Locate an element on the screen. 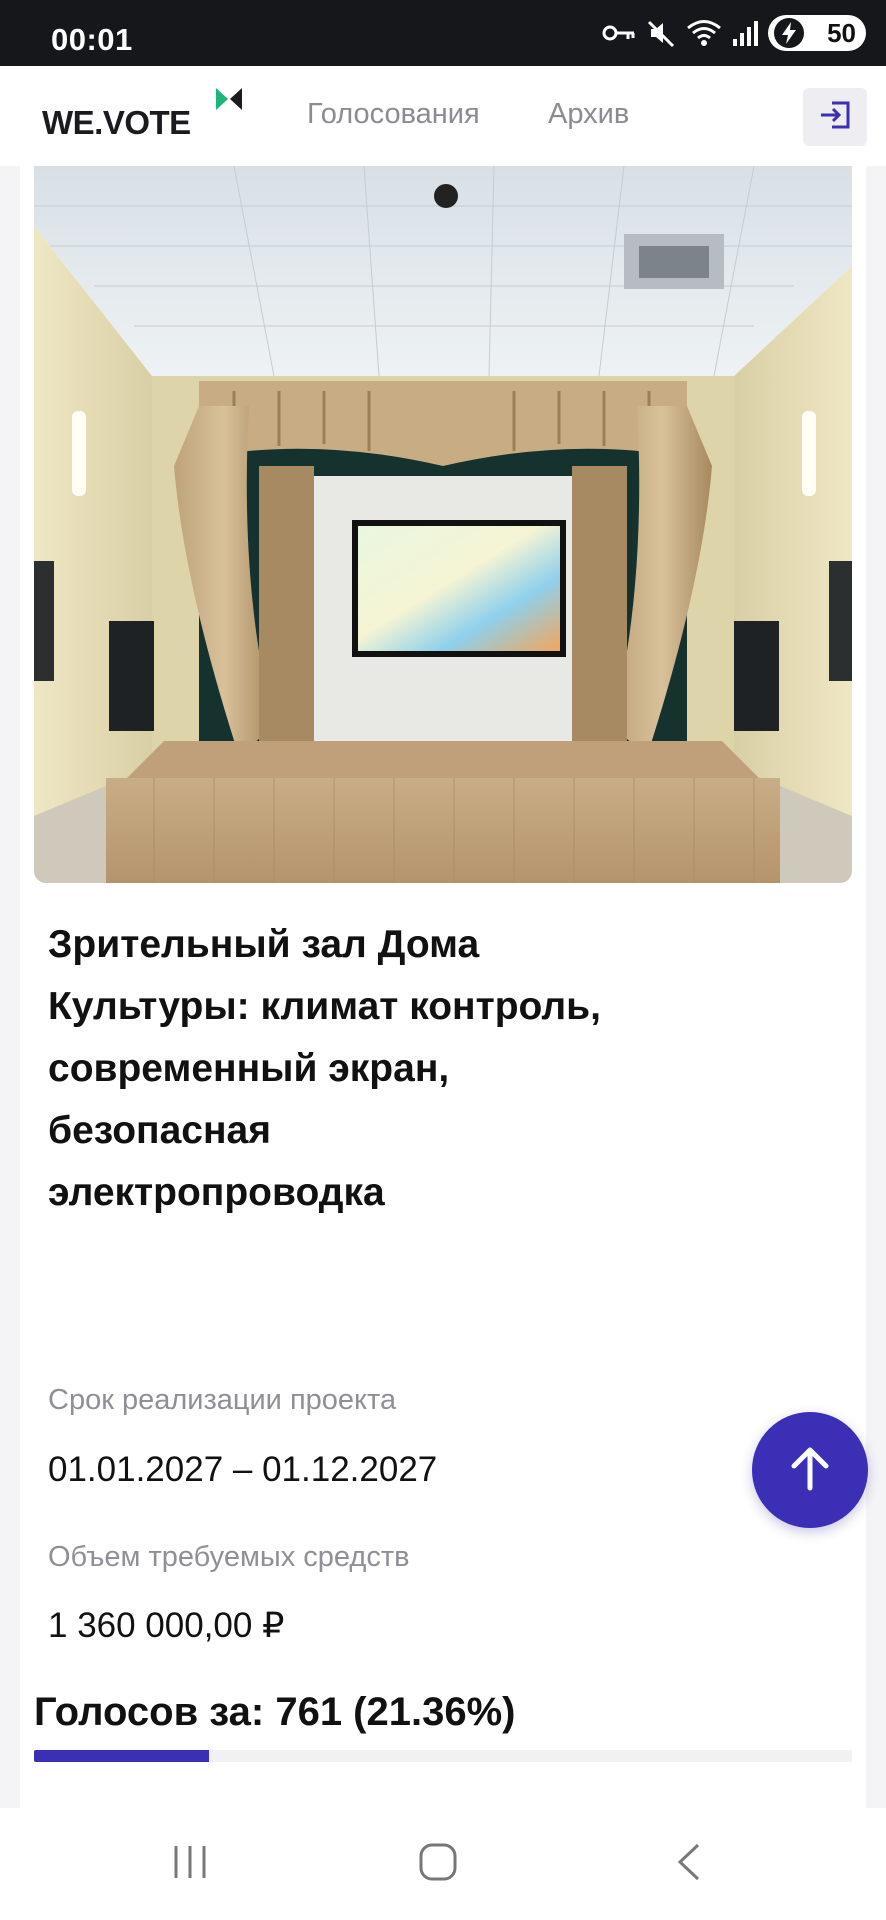 The height and width of the screenshot is (1920, 886). status-bar: 00:01 50 is located at coordinates (443, 33).